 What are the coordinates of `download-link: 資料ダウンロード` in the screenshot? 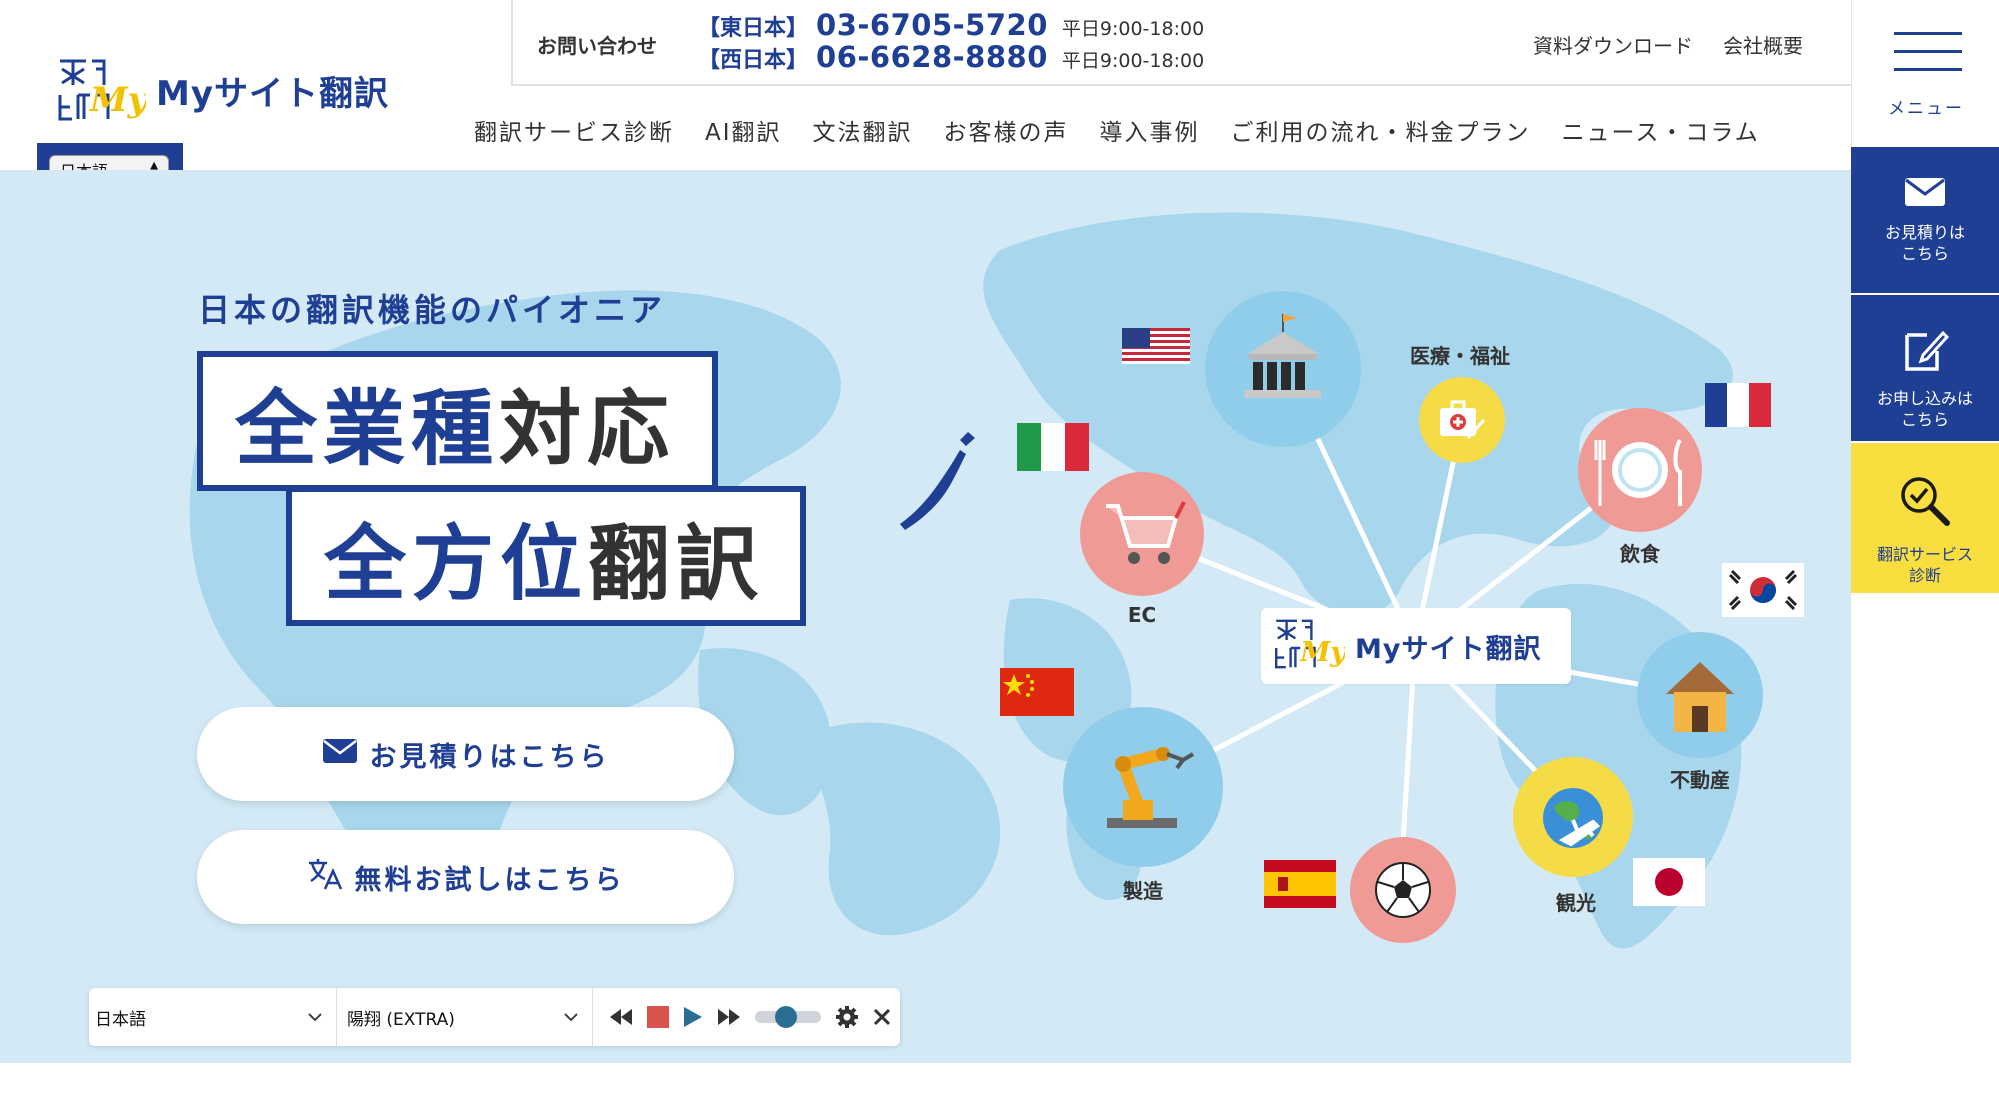 It's located at (1613, 44).